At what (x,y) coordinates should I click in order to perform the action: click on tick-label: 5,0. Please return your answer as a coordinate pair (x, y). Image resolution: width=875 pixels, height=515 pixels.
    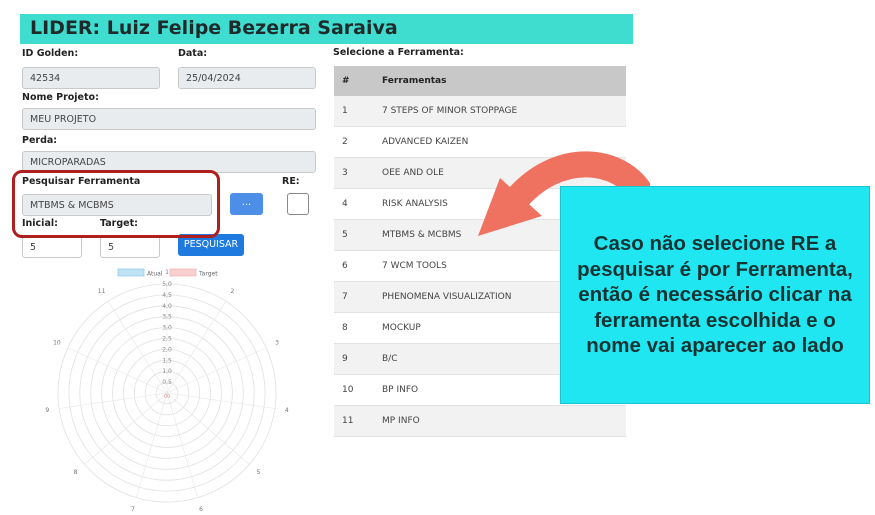
    Looking at the image, I should click on (167, 284).